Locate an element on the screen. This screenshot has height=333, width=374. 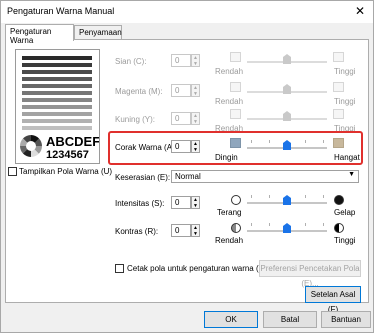
chevron-down-icon: ▼ is located at coordinates (351, 174).